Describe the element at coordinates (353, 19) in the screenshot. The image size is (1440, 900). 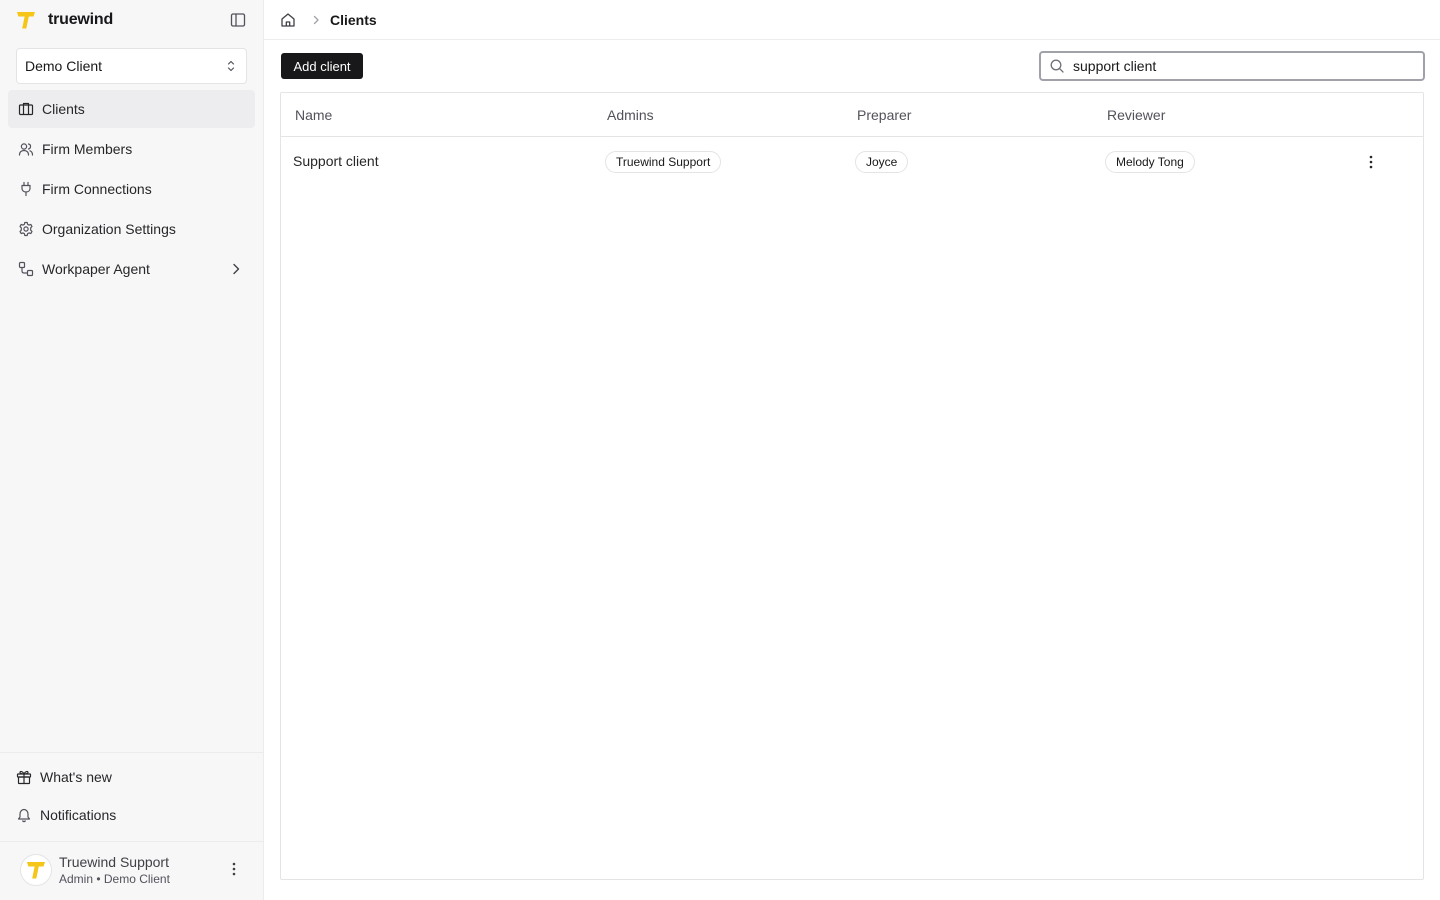
I see `breadcrumb-current: Clients` at that location.